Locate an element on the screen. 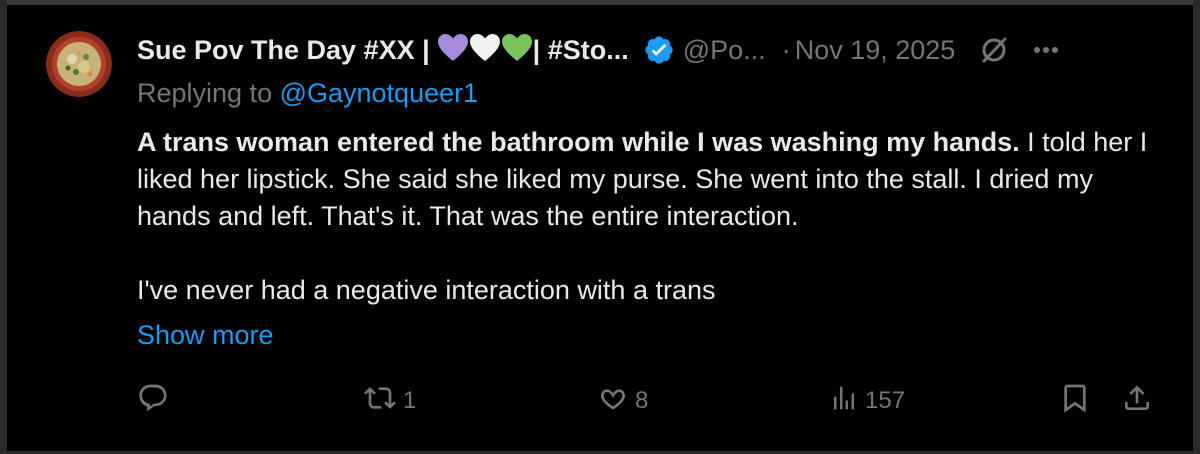 The height and width of the screenshot is (454, 1200). views-count: 157 is located at coordinates (885, 400).